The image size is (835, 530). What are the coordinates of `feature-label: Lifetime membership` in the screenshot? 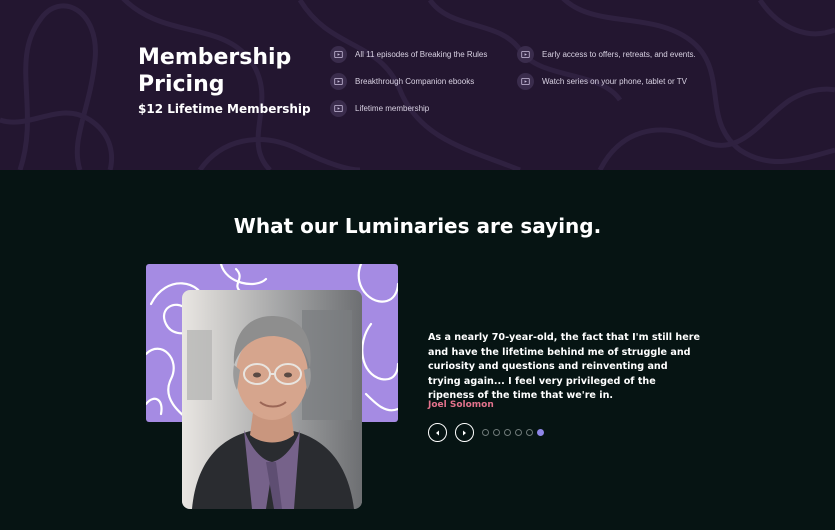 It's located at (392, 108).